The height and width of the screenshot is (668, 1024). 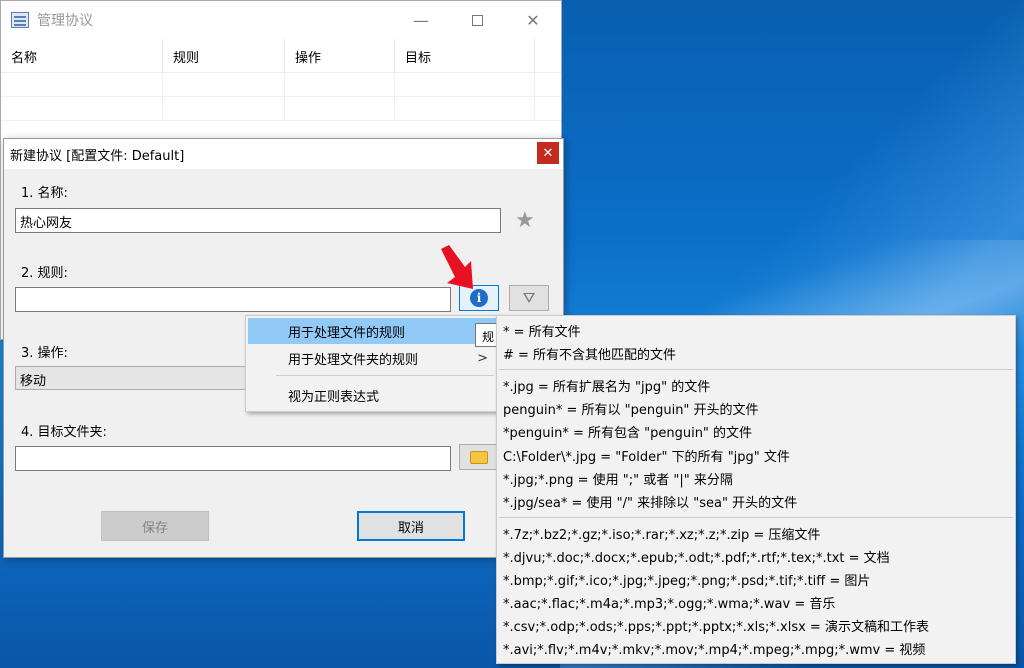 I want to click on menu-divider, so click(x=385, y=375).